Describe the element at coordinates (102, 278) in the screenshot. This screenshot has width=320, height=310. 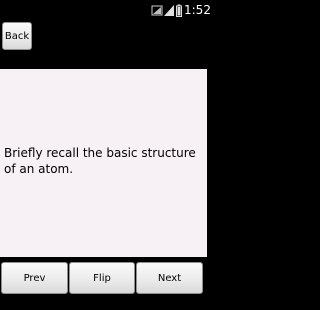
I see `flip-button: Flip` at that location.